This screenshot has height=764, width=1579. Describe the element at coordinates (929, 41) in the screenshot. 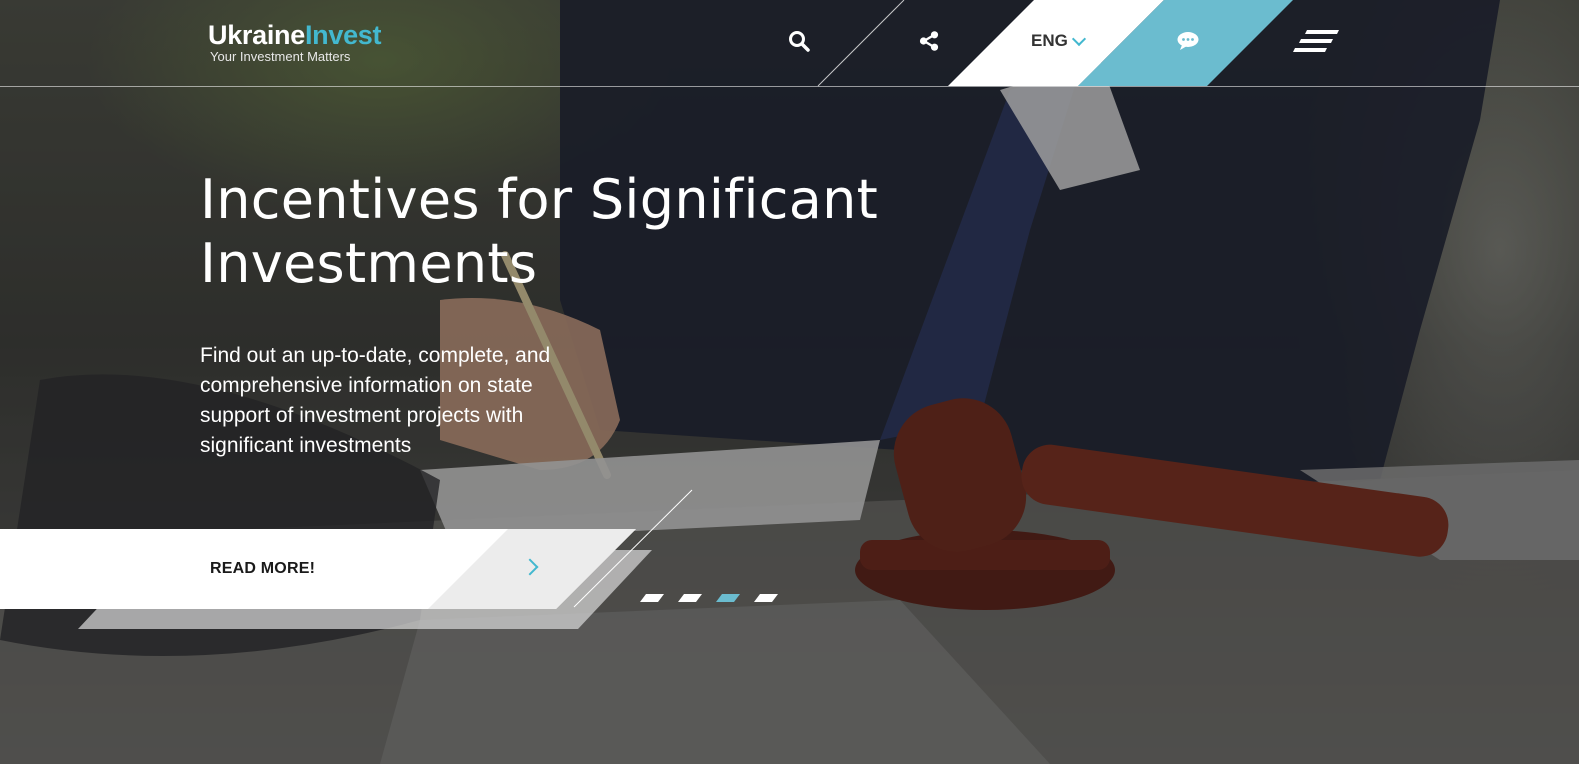

I see `share-icon` at that location.